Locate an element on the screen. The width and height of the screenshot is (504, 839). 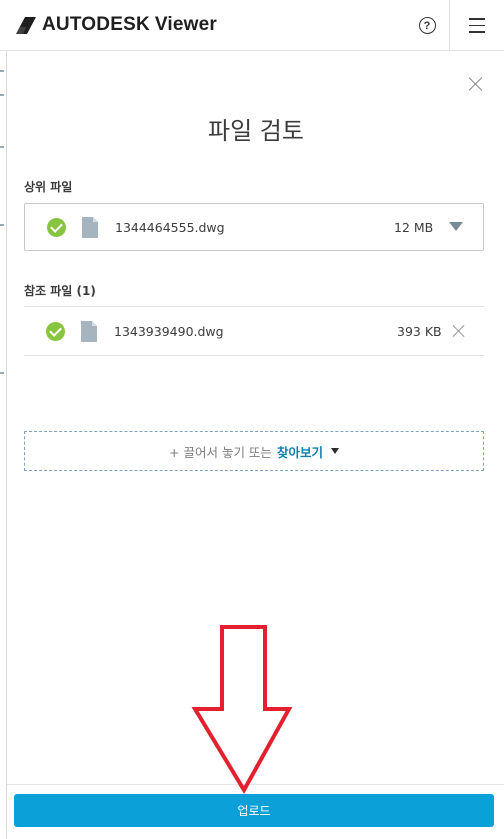
caret-down-icon is located at coordinates (334, 451).